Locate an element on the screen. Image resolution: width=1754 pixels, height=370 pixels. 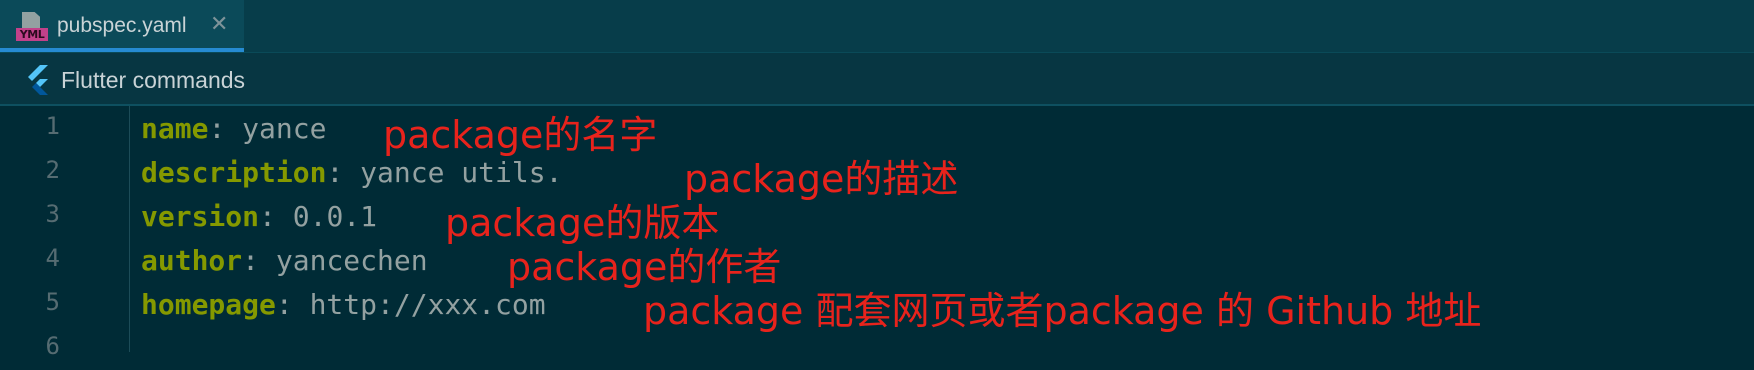
code-text: author: yancechen is located at coordinates (284, 260).